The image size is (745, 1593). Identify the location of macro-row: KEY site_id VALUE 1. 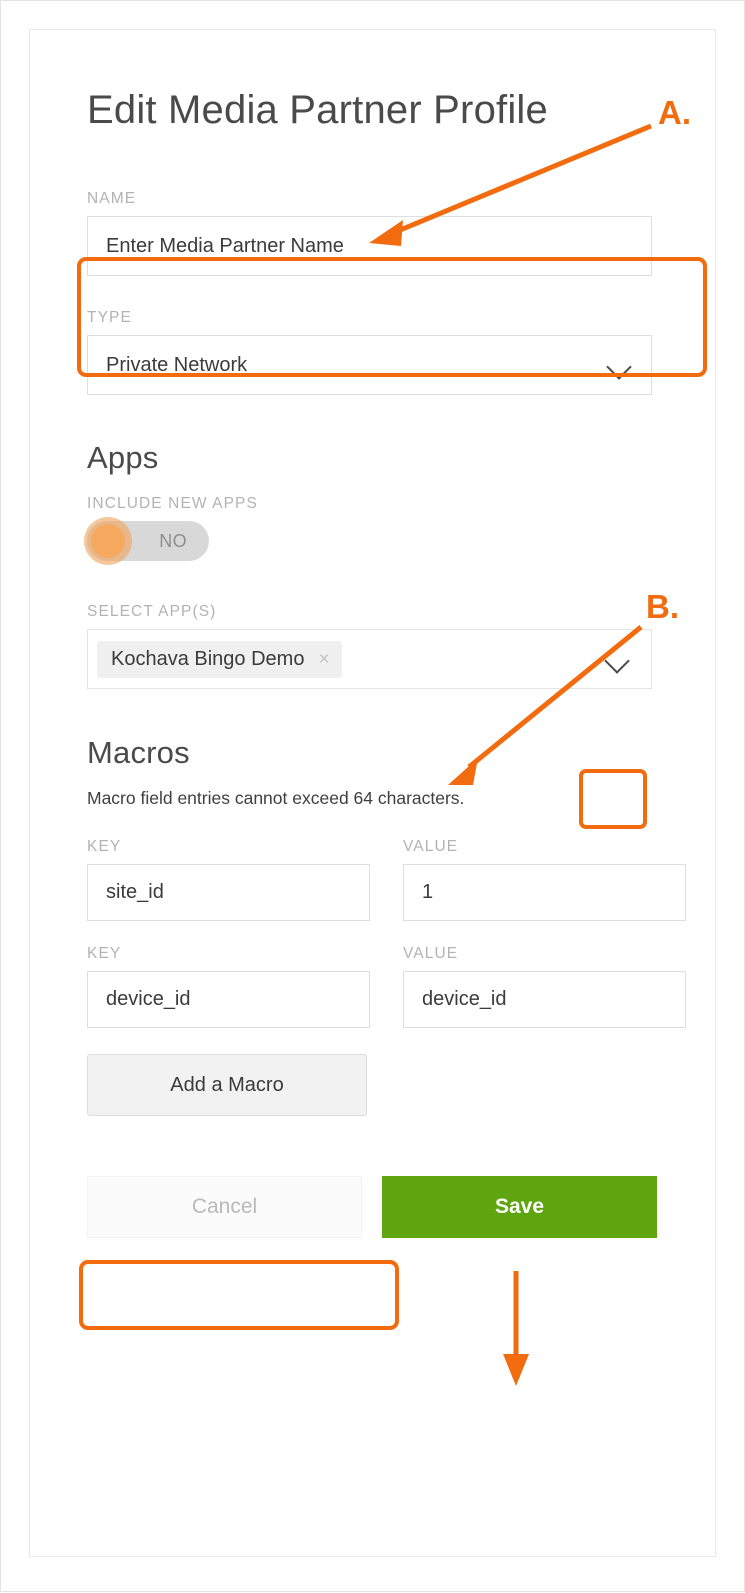
(387, 879).